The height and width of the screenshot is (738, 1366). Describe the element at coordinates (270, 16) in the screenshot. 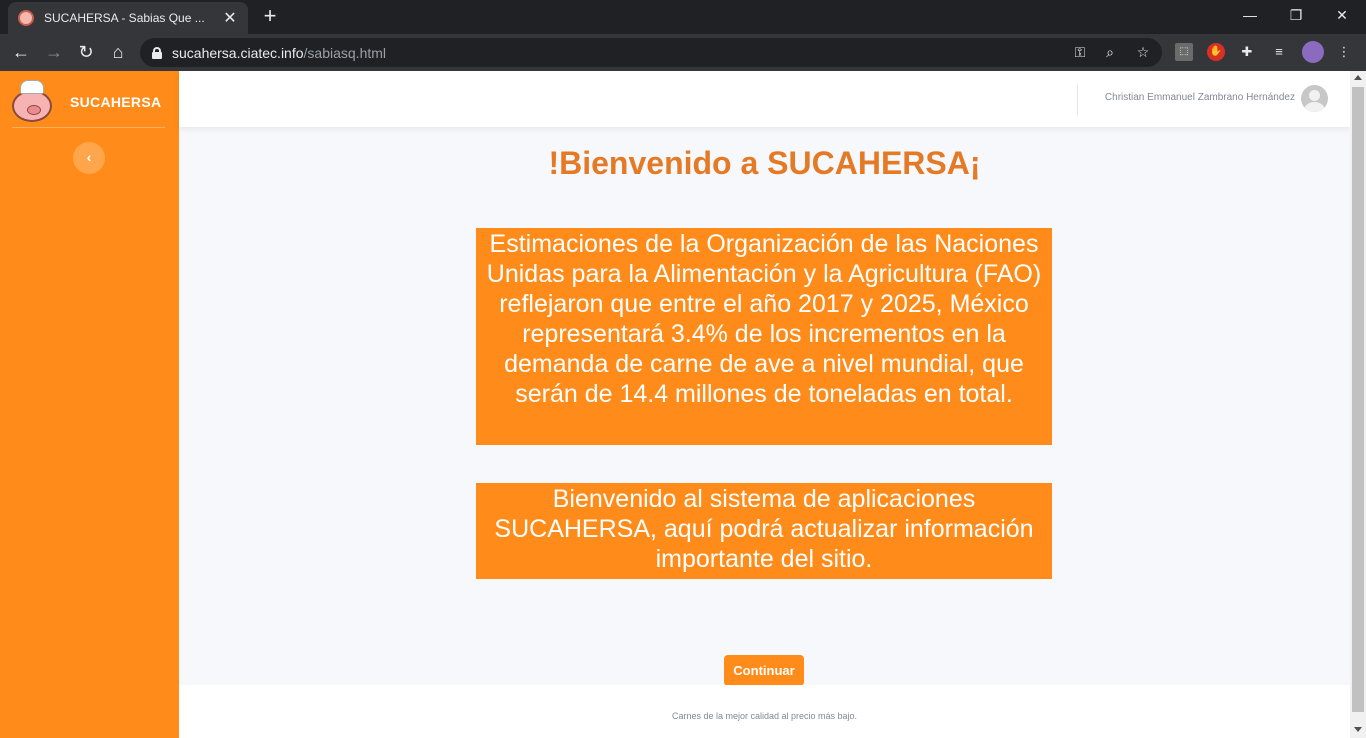

I see `new-tab-icon: +` at that location.